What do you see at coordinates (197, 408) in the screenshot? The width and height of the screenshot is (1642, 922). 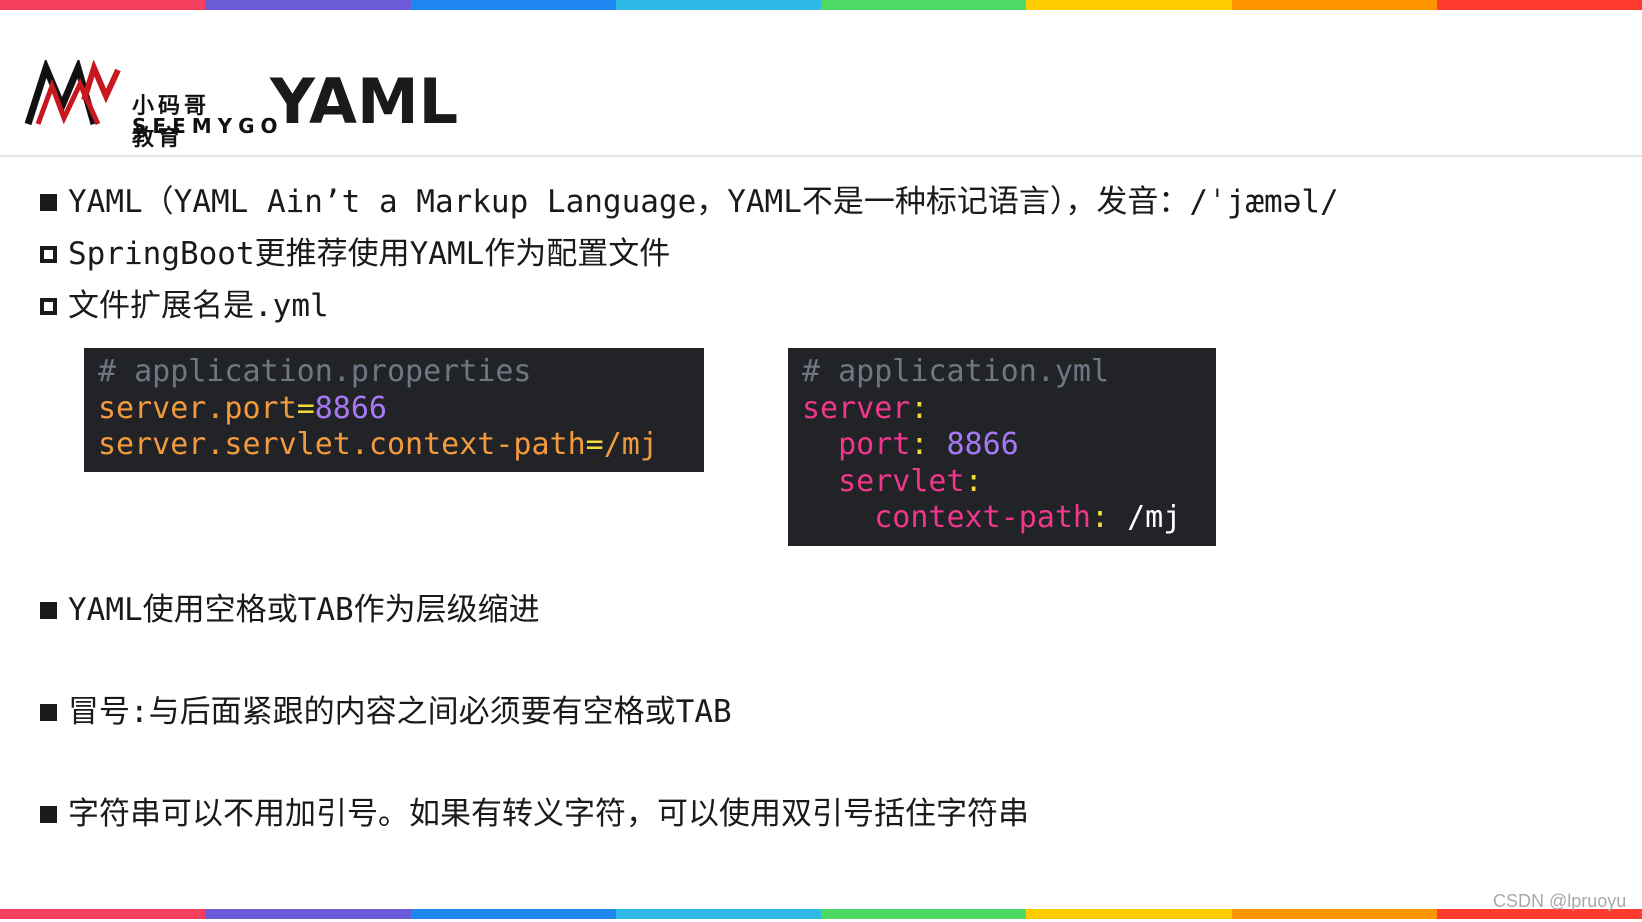 I see `code-key: server.port` at bounding box center [197, 408].